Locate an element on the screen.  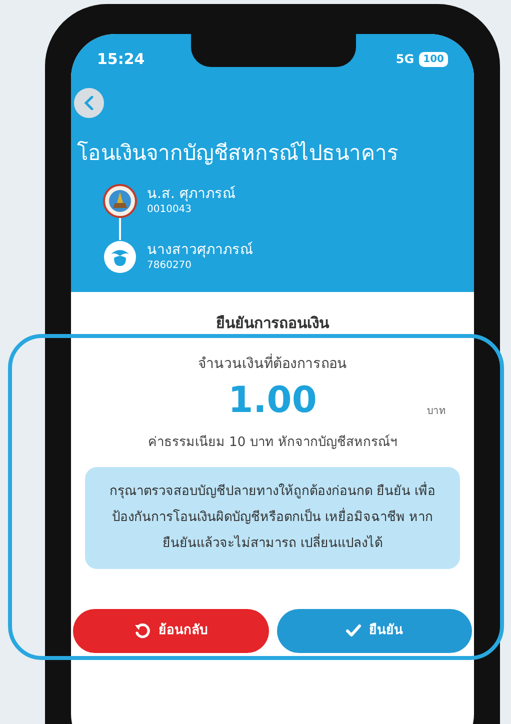
currency-label: บาท is located at coordinates (436, 412).